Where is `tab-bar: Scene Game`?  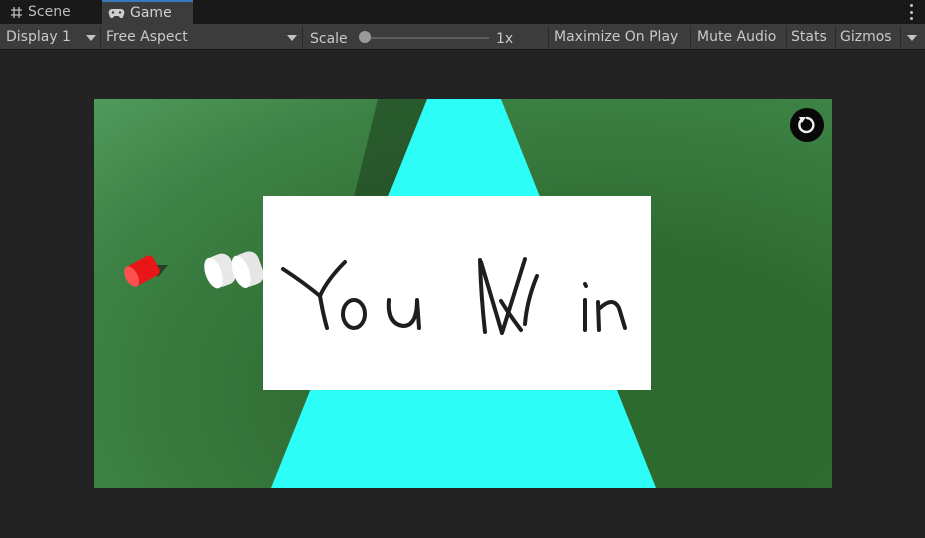
tab-bar: Scene Game is located at coordinates (462, 12).